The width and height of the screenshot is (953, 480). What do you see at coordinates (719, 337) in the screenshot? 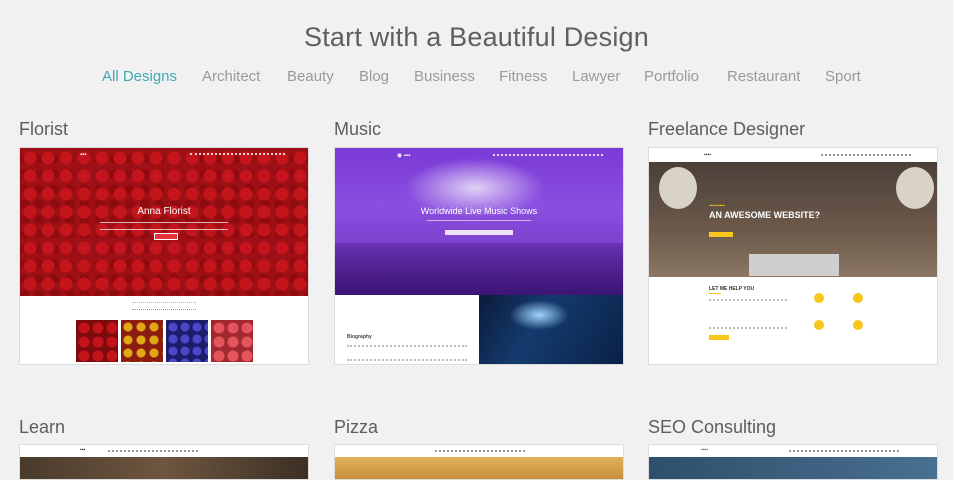
I see `freelance-section-button` at bounding box center [719, 337].